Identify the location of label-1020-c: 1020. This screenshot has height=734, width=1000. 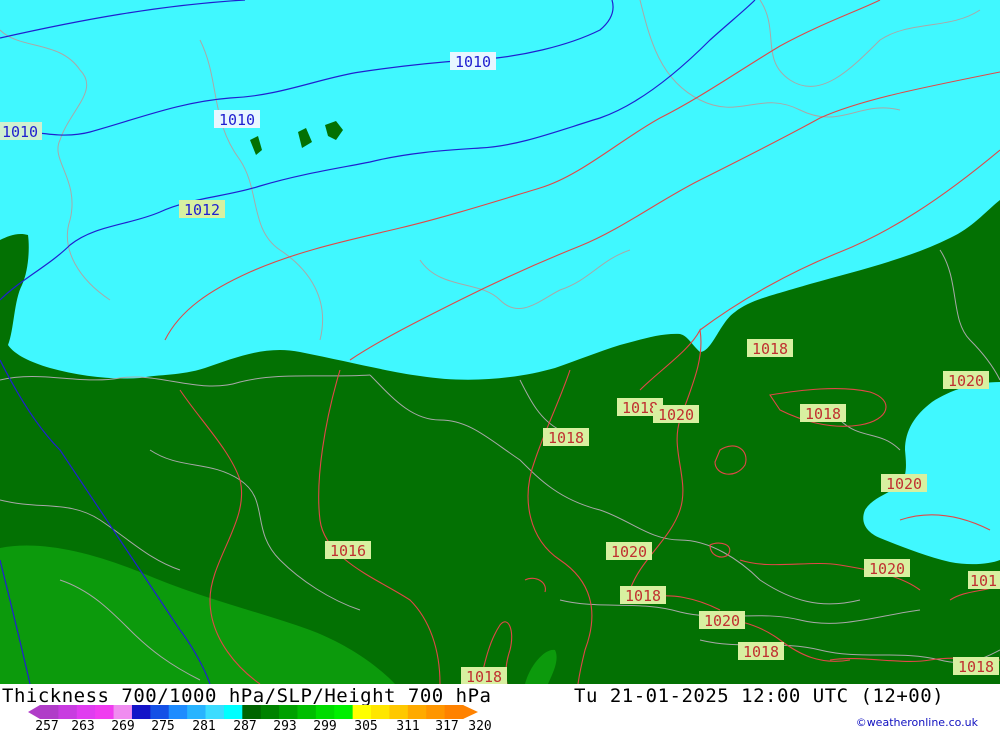
(904, 483).